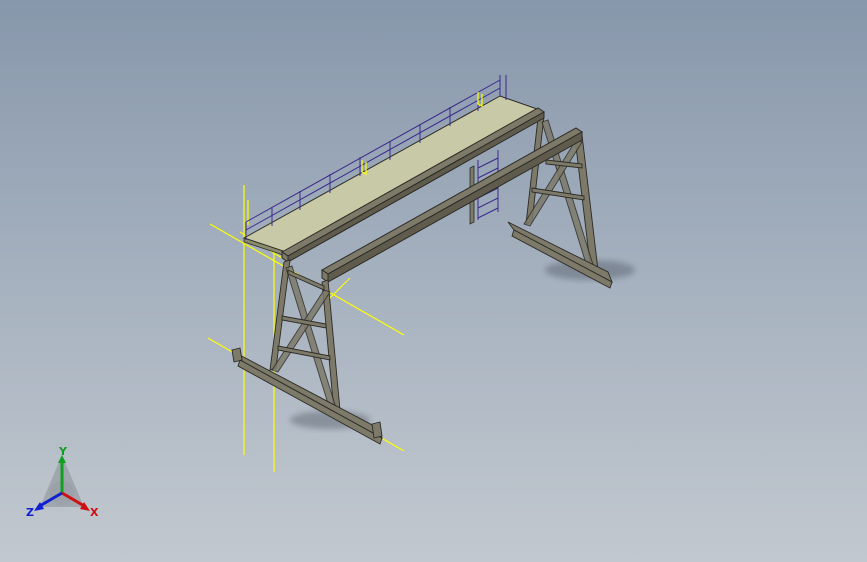  What do you see at coordinates (63, 451) in the screenshot?
I see `y-axis-label: Y` at bounding box center [63, 451].